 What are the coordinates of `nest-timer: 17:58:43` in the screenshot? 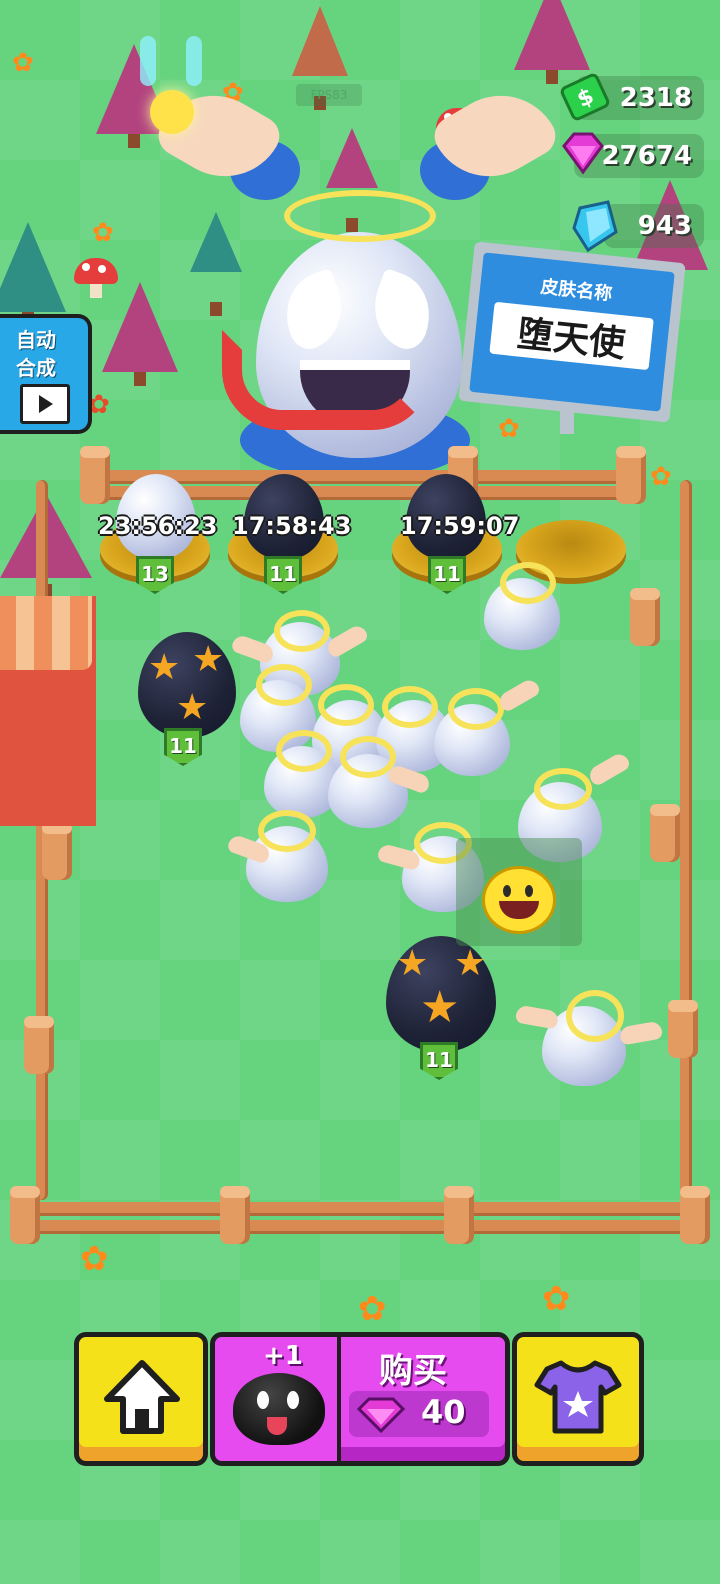 It's located at (292, 526).